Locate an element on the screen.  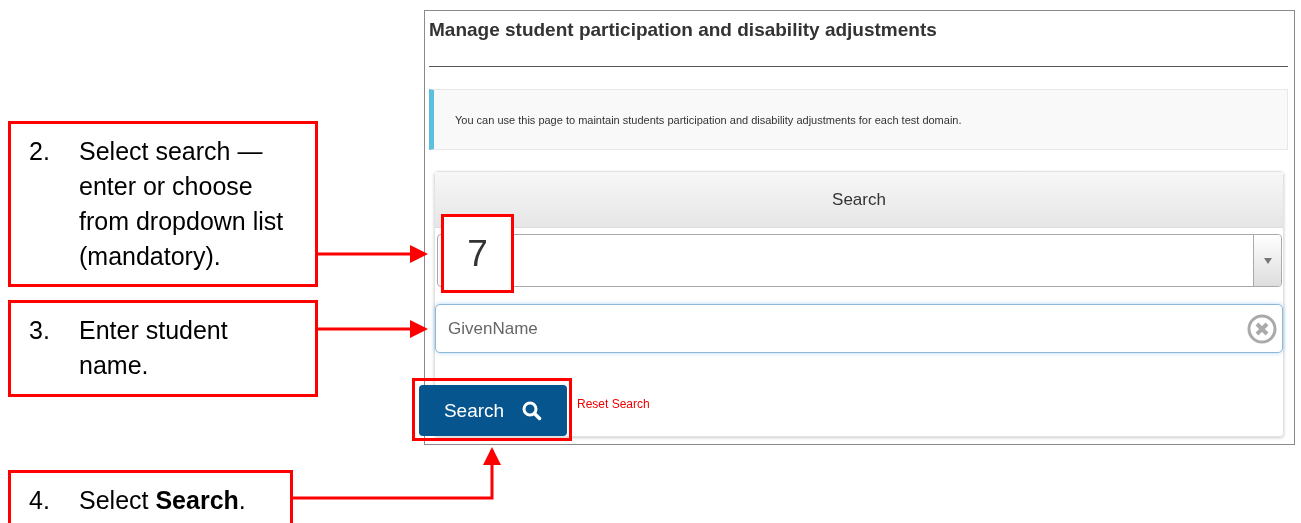
search-icon is located at coordinates (532, 410).